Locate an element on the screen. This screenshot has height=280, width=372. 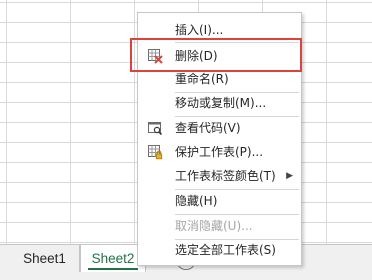
sheet-tab-sheet1: Sheet1 is located at coordinates (45, 258).